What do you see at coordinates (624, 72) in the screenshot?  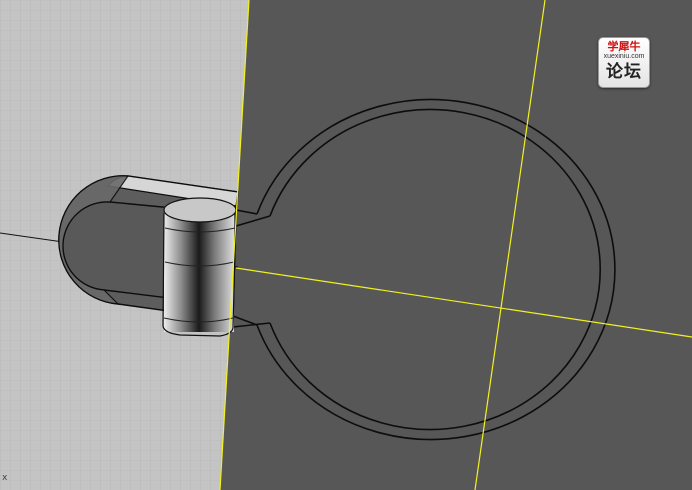 I see `watermark-bottom-text: 论坛` at bounding box center [624, 72].